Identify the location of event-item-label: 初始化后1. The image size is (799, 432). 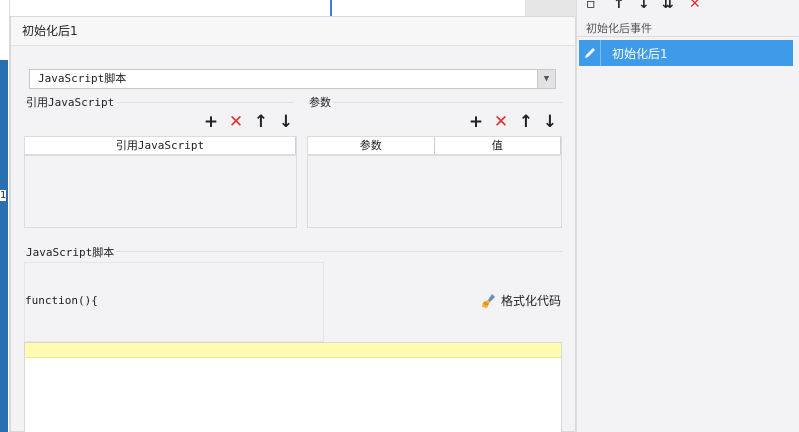
(640, 53).